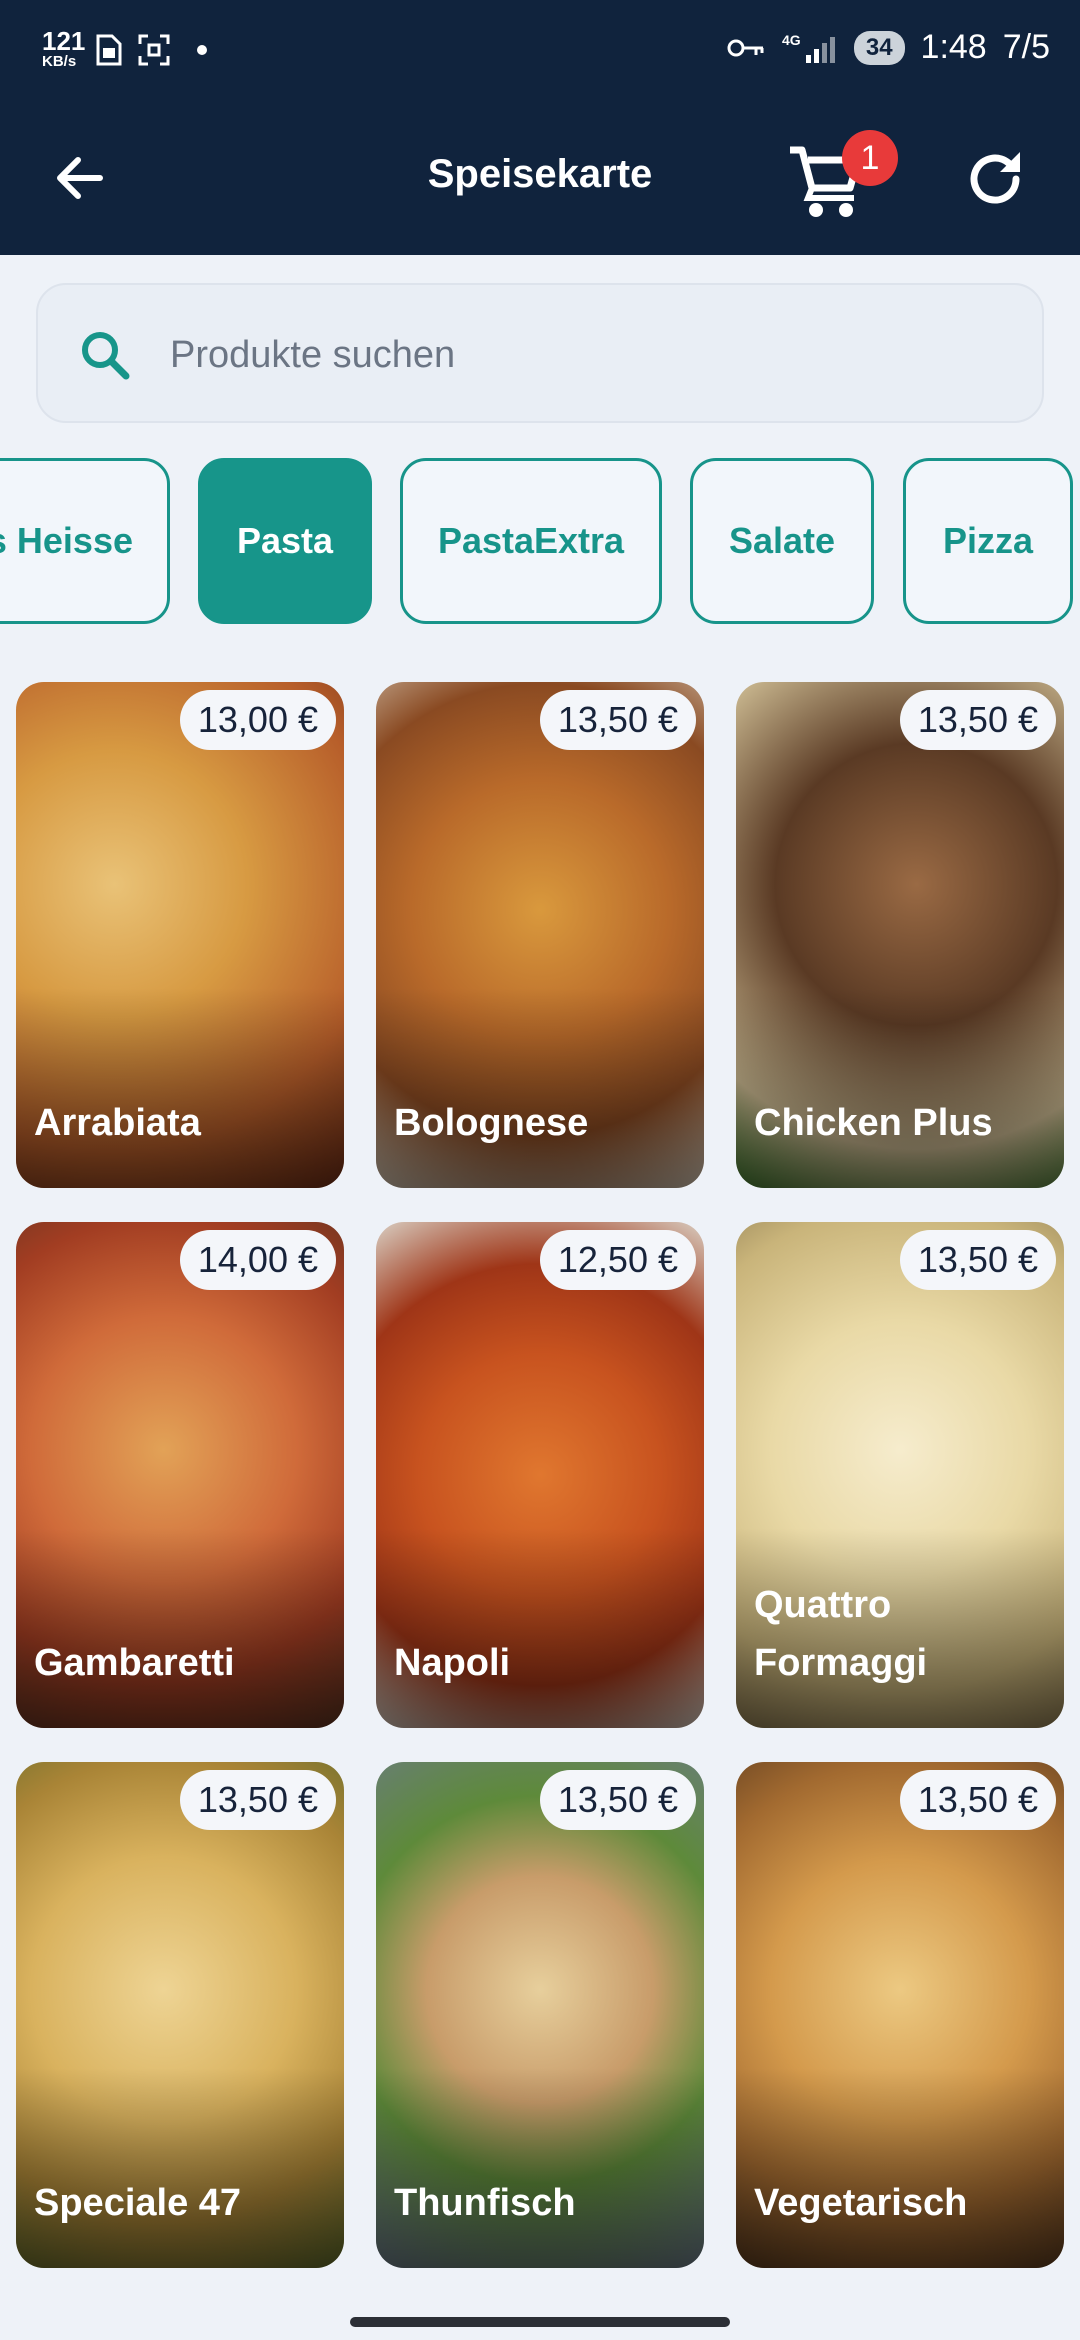  Describe the element at coordinates (59, 61) in the screenshot. I see `network-speed-unit: KB/s` at that location.